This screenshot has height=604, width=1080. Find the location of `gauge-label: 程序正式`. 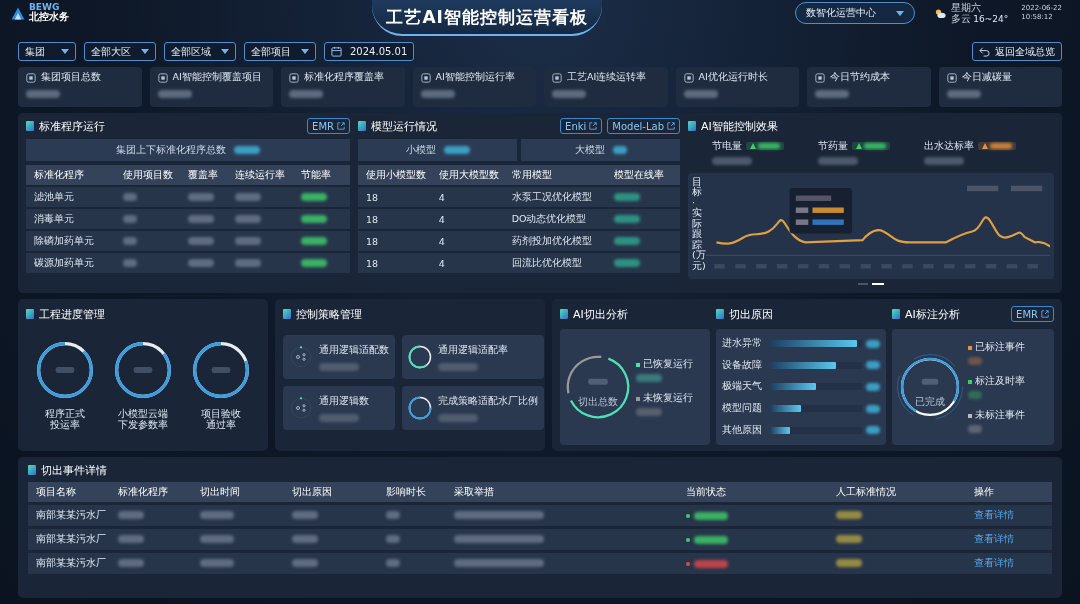

gauge-label: 程序正式 is located at coordinates (65, 414).